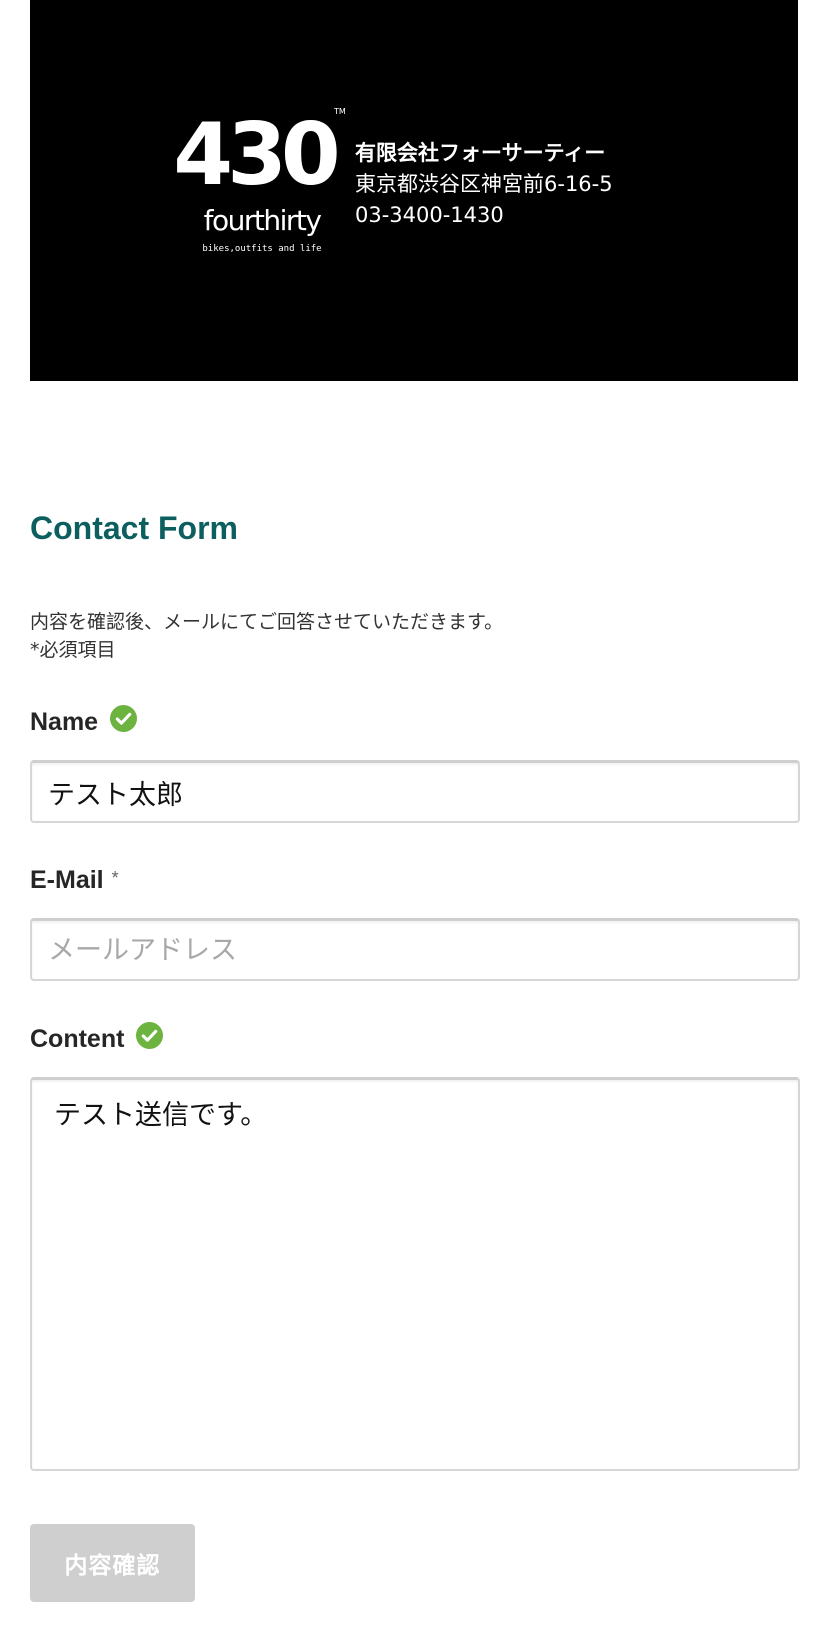  I want to click on company-phone: 03-3400-1430, so click(429, 215).